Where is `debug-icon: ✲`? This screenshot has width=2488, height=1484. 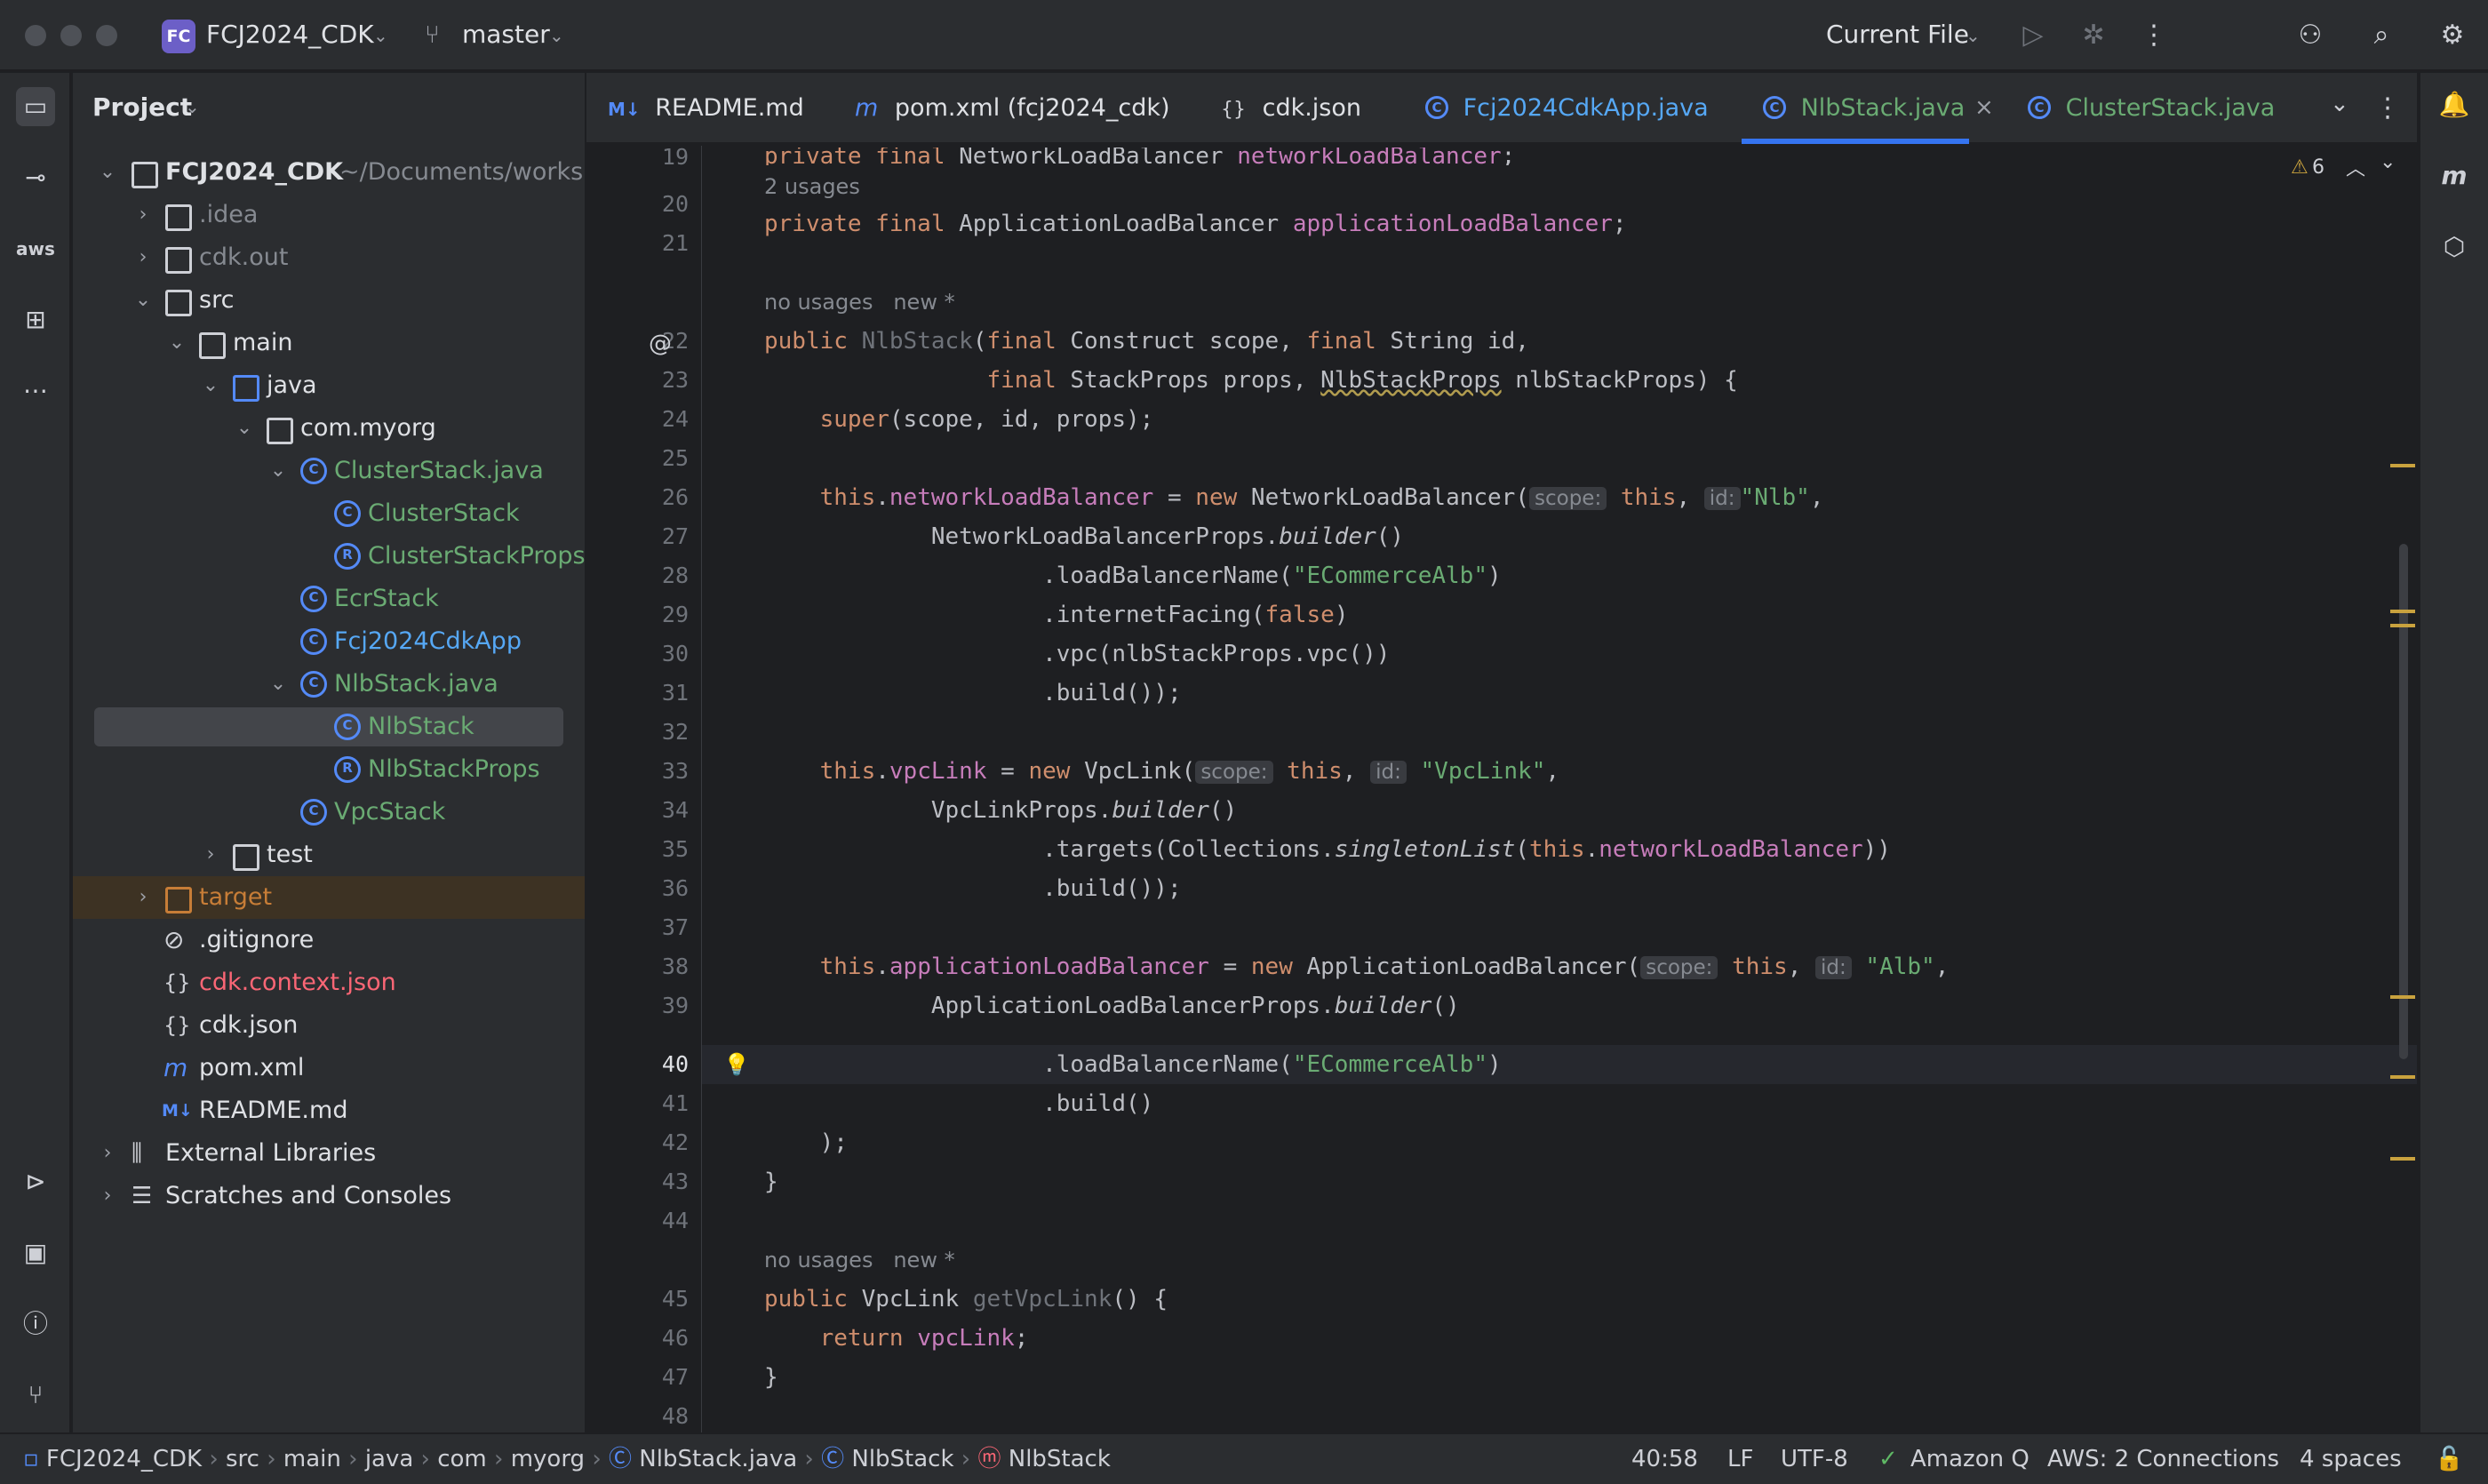 debug-icon: ✲ is located at coordinates (2093, 35).